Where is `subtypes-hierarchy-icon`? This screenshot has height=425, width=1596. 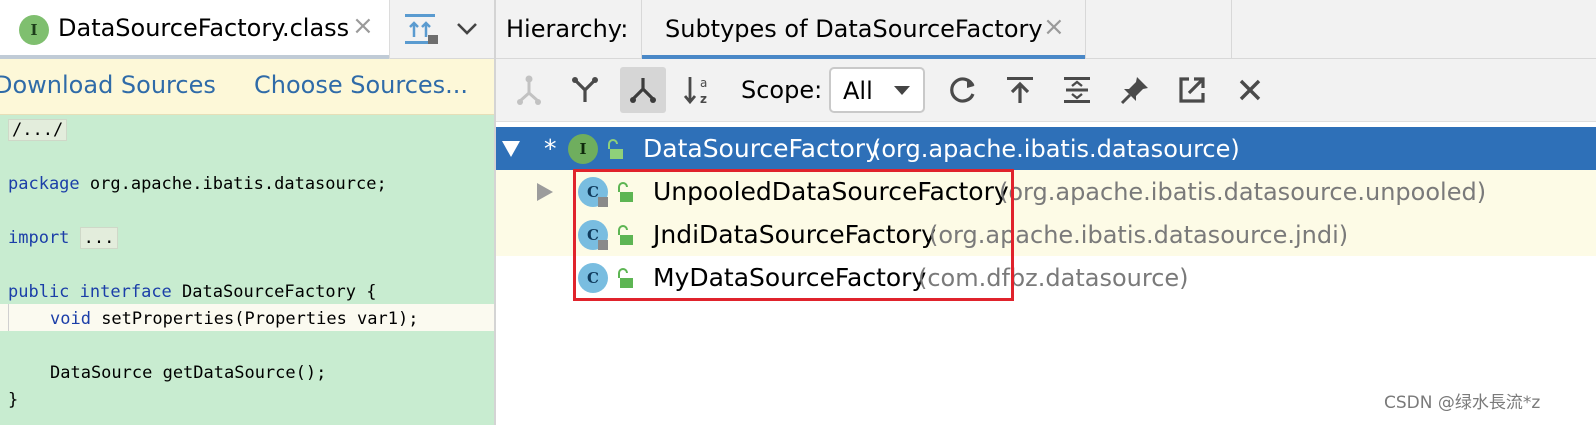
subtypes-hierarchy-icon is located at coordinates (643, 90).